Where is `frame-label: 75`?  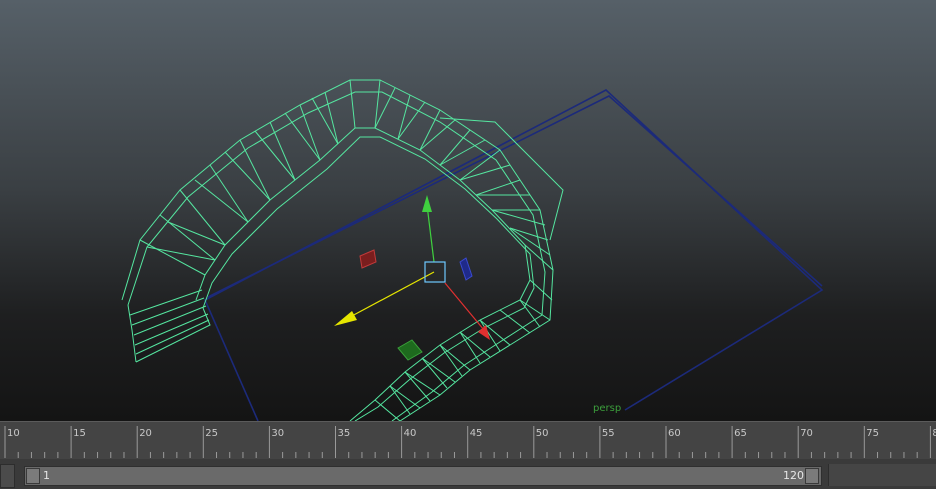
frame-label: 75 is located at coordinates (872, 433).